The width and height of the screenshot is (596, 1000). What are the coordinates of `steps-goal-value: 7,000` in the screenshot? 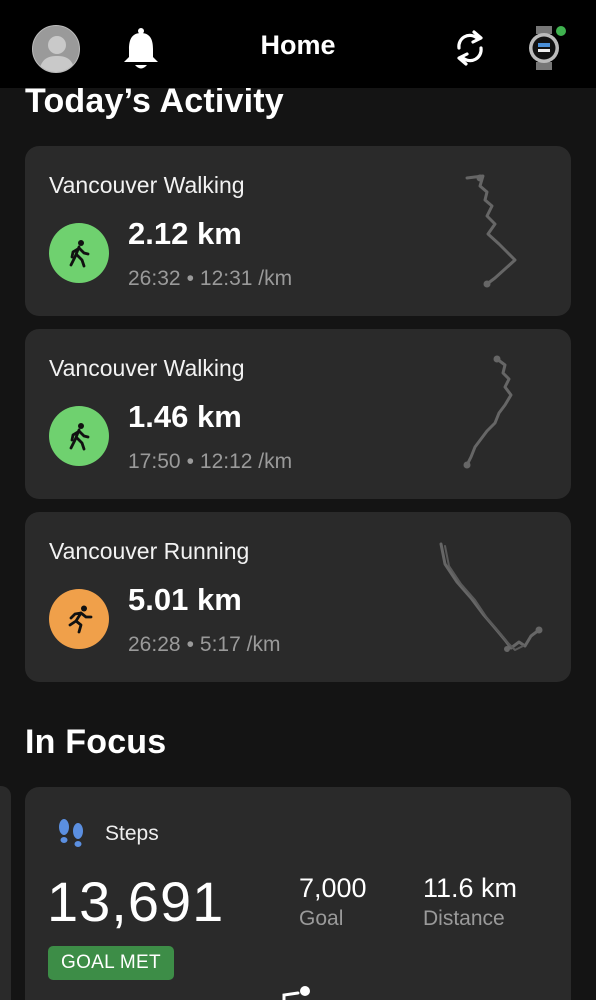 It's located at (333, 888).